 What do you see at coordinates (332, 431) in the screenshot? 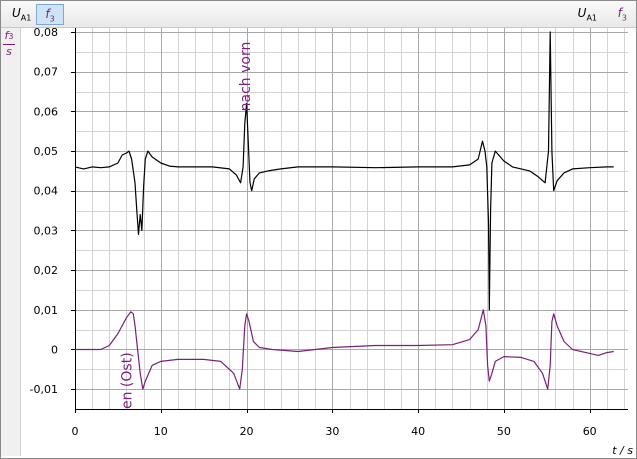
I see `x-tick-label: 30` at bounding box center [332, 431].